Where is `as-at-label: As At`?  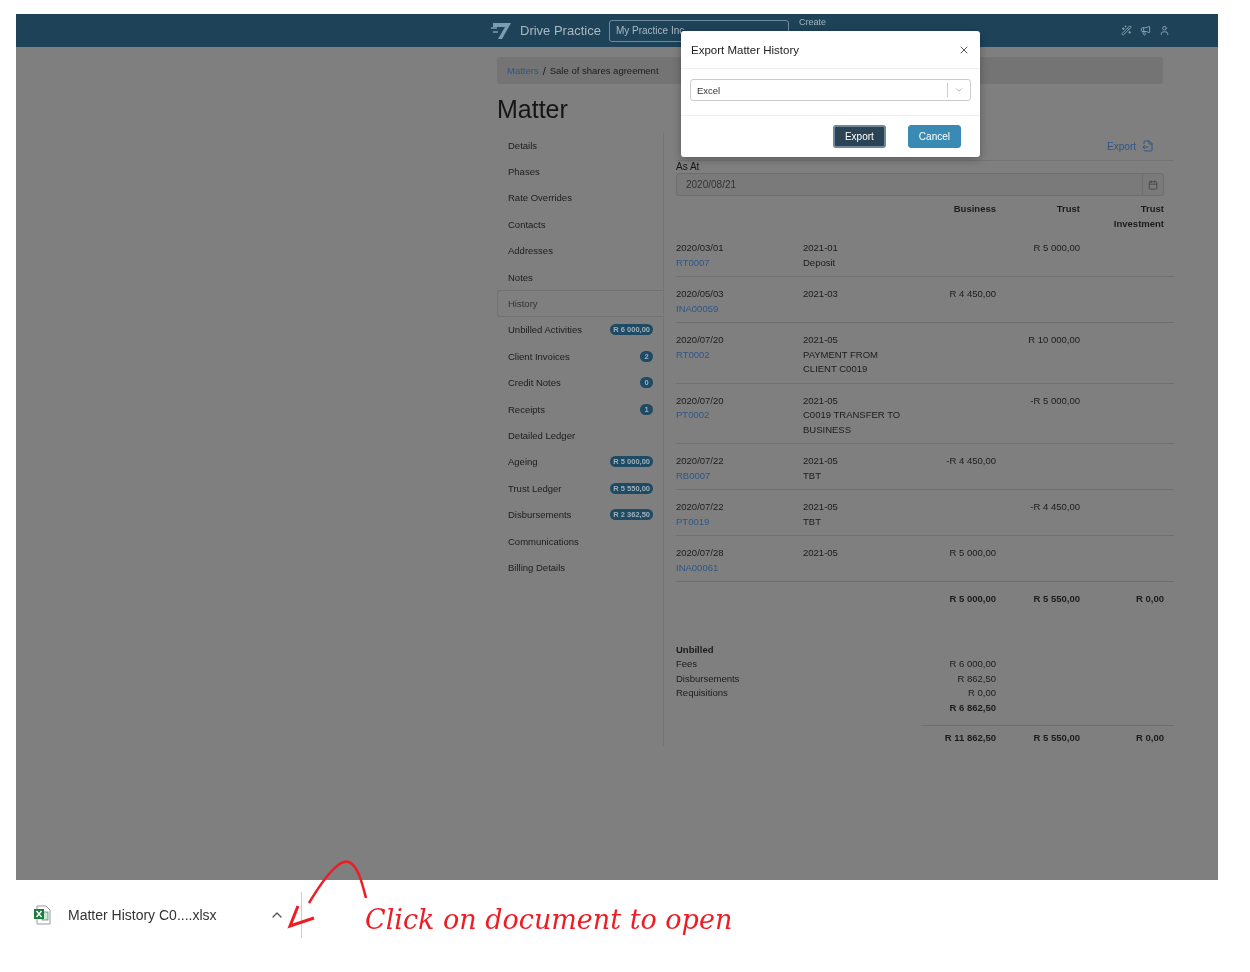 as-at-label: As At is located at coordinates (688, 167).